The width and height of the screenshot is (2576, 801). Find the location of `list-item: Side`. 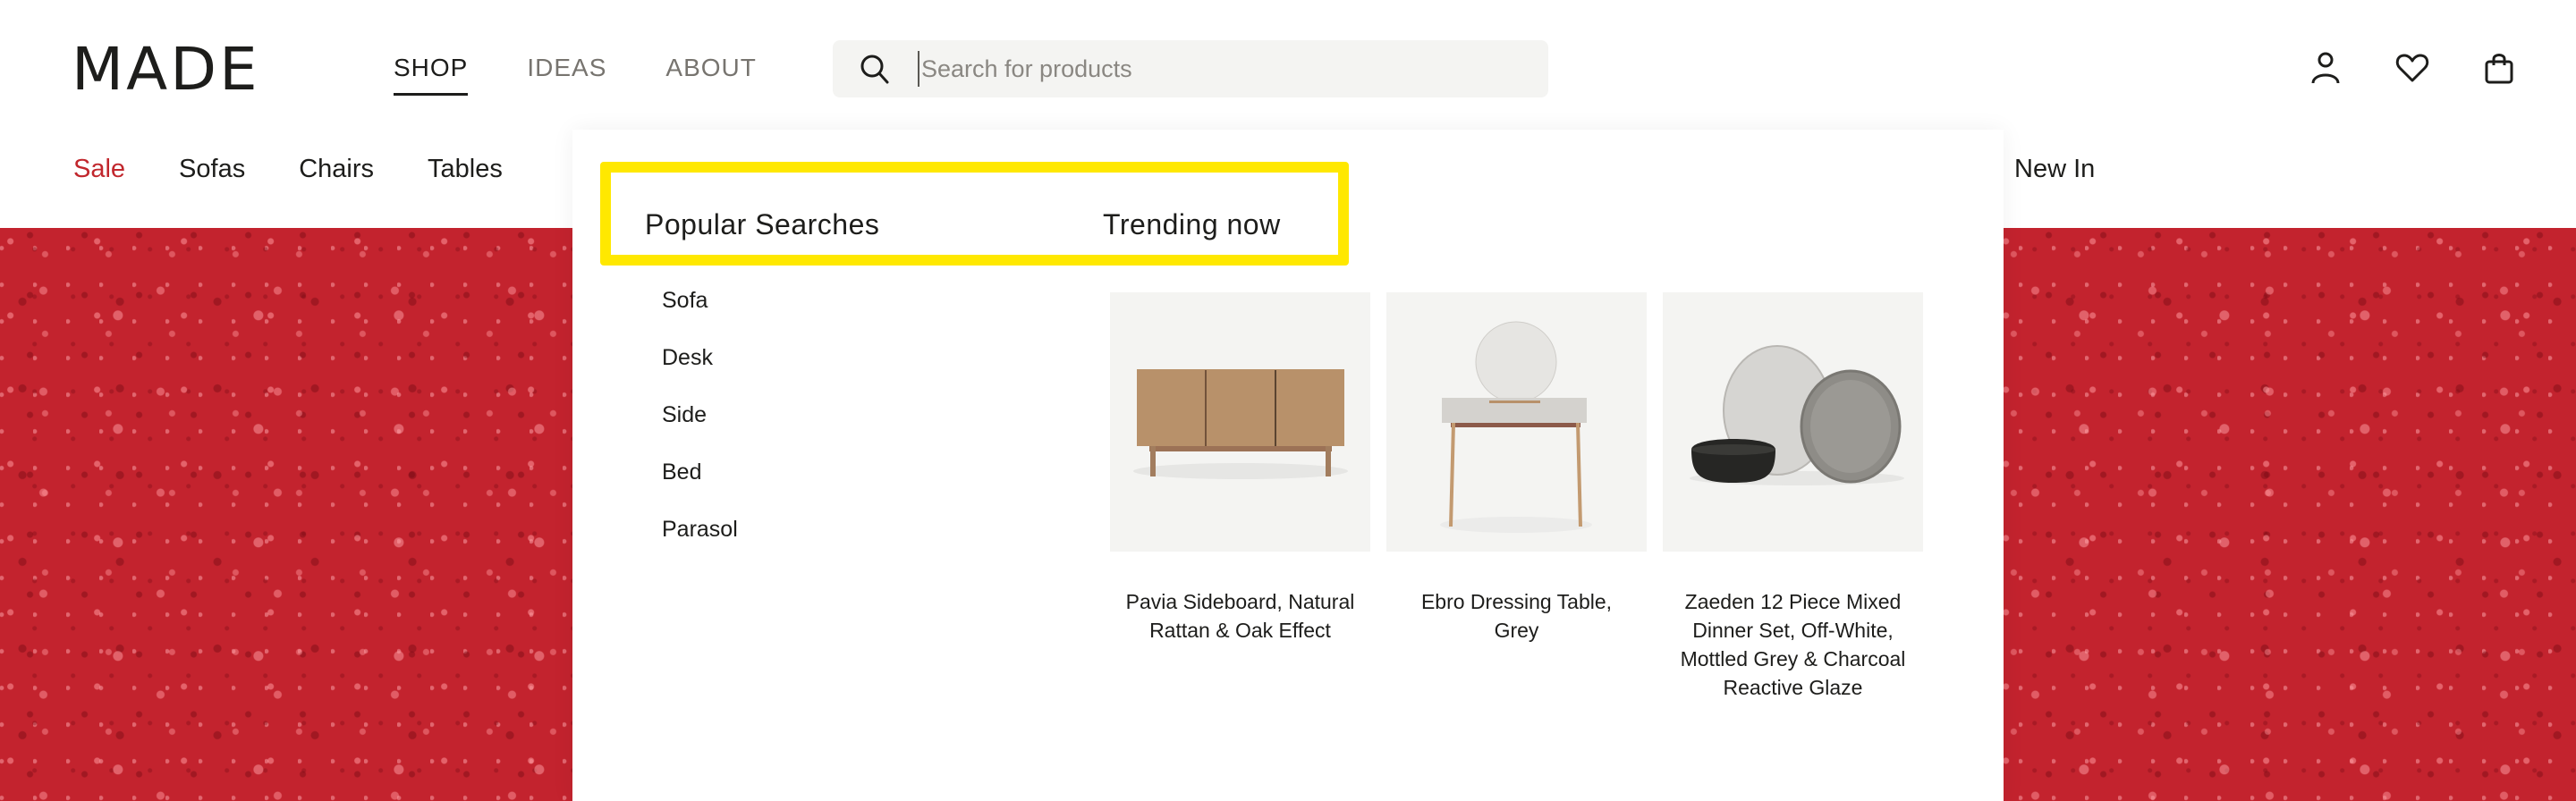

list-item: Side is located at coordinates (700, 428).